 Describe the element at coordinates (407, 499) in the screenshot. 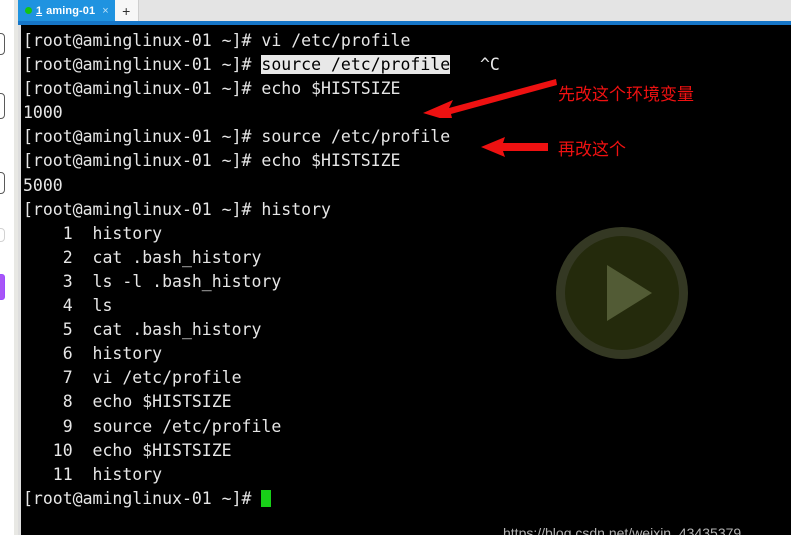

I see `terminal-line: [root@aminglinux-01 ~]#` at that location.